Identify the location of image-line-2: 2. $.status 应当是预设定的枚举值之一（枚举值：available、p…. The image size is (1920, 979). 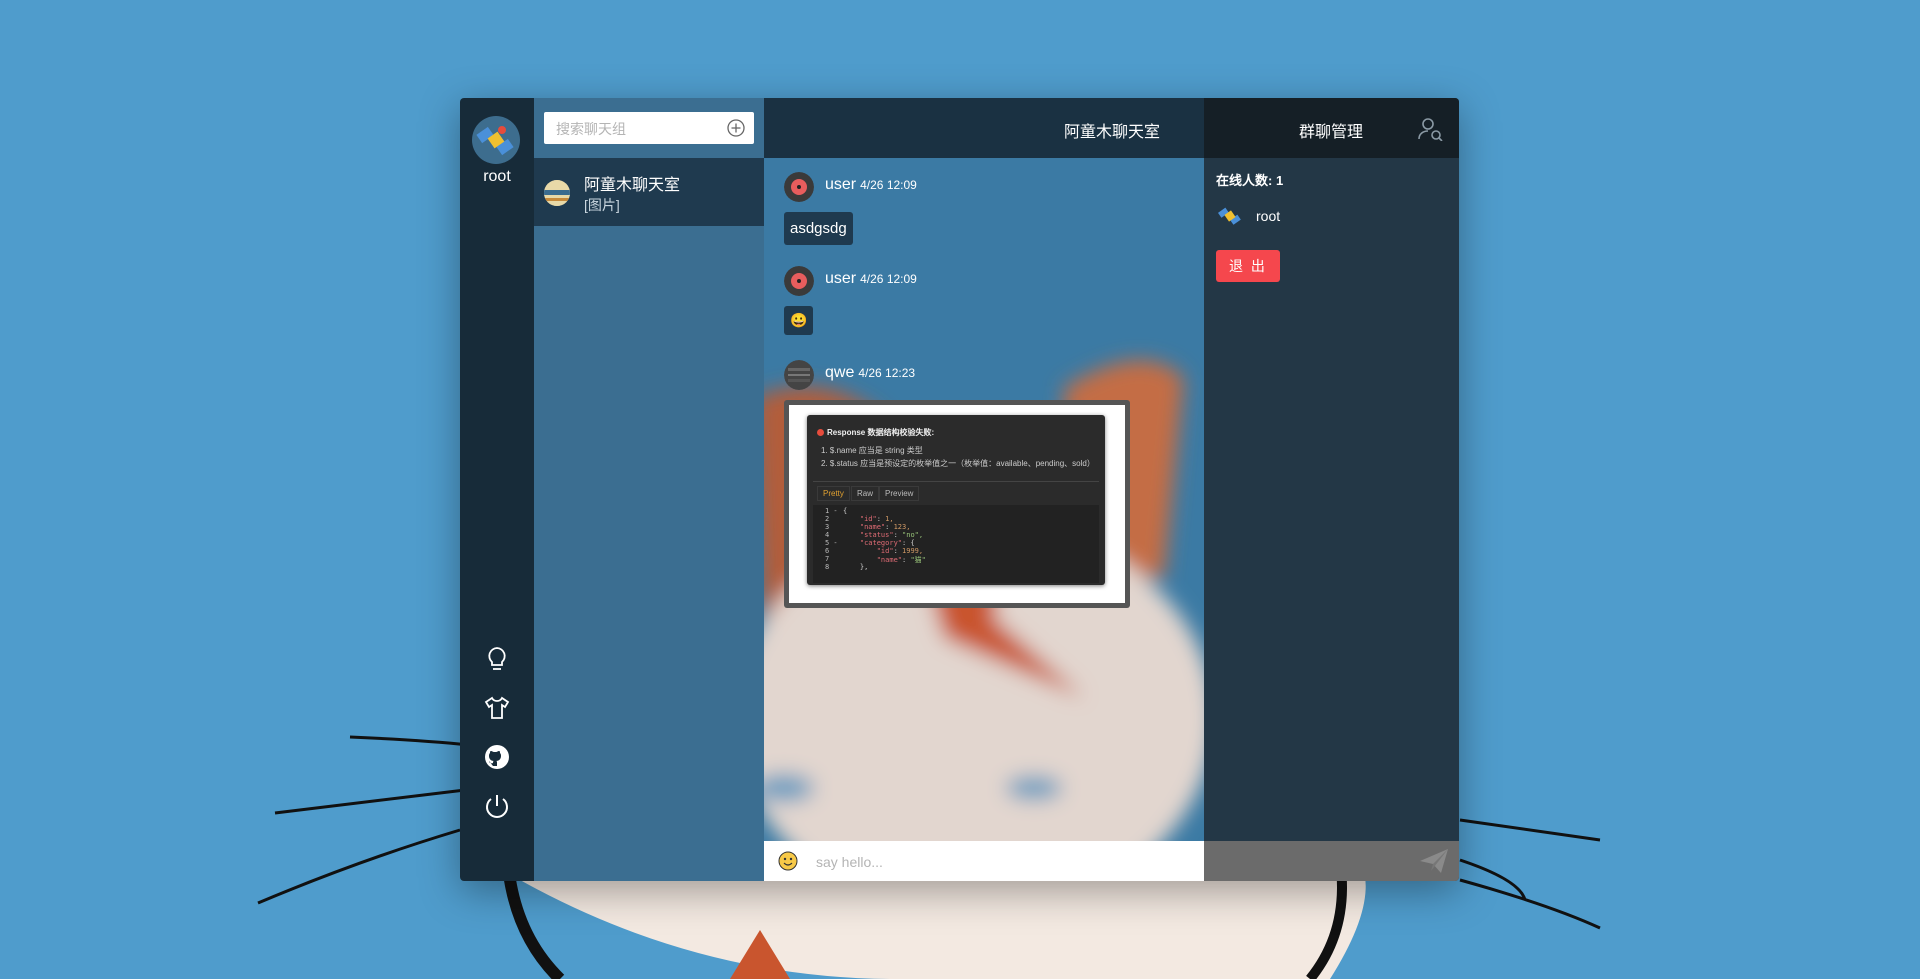
(958, 463).